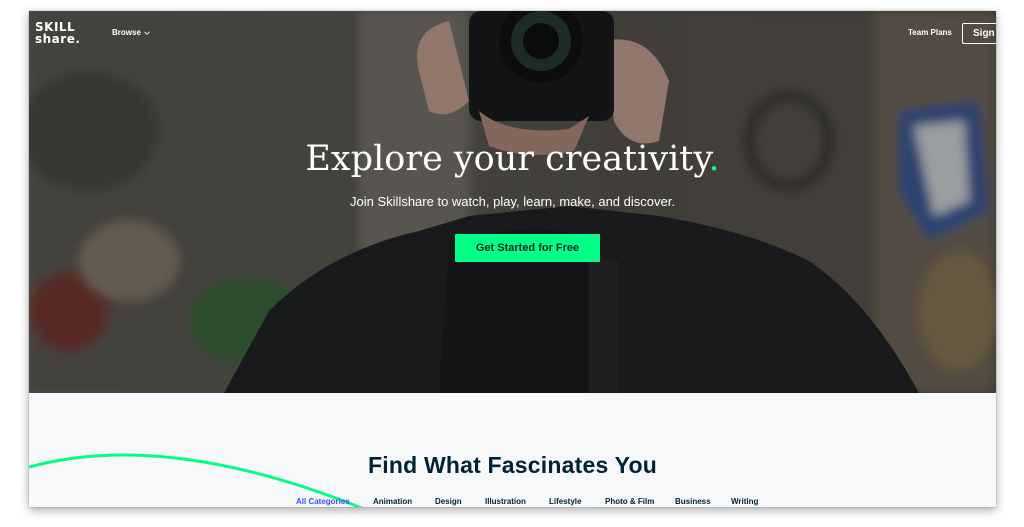 The image size is (1024, 527). What do you see at coordinates (693, 501) in the screenshot?
I see `tab-business: Business` at bounding box center [693, 501].